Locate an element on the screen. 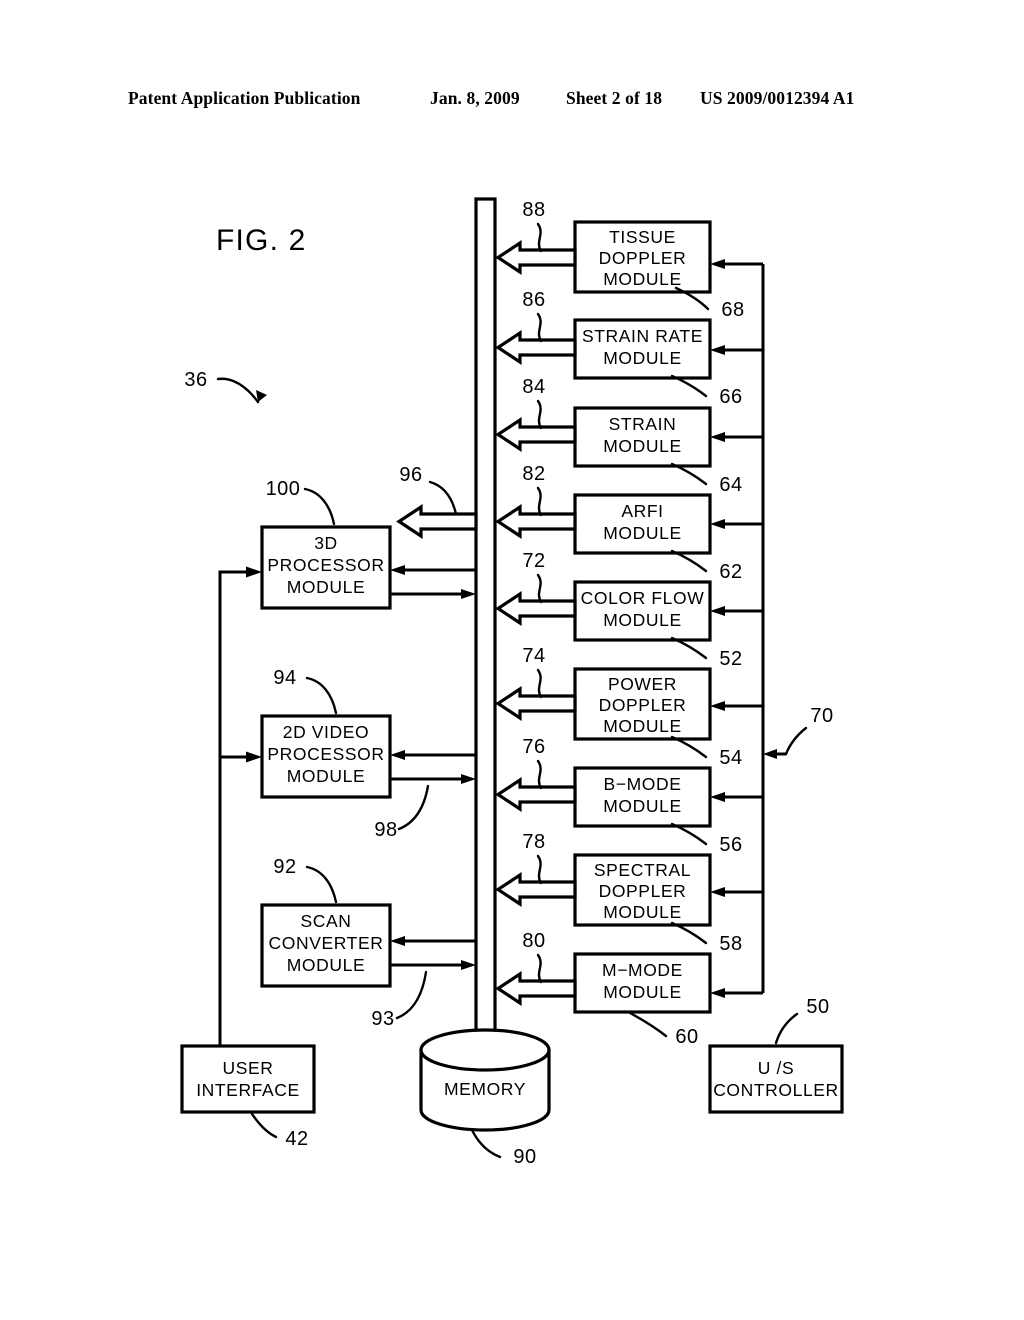 This screenshot has height=1320, width=1024. ref-label-42: 42 is located at coordinates (296, 1139).